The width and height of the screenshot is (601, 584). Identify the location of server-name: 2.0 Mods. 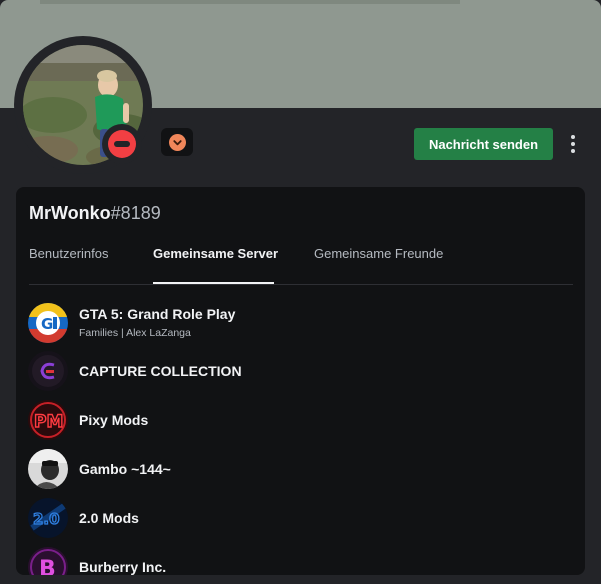
(109, 518).